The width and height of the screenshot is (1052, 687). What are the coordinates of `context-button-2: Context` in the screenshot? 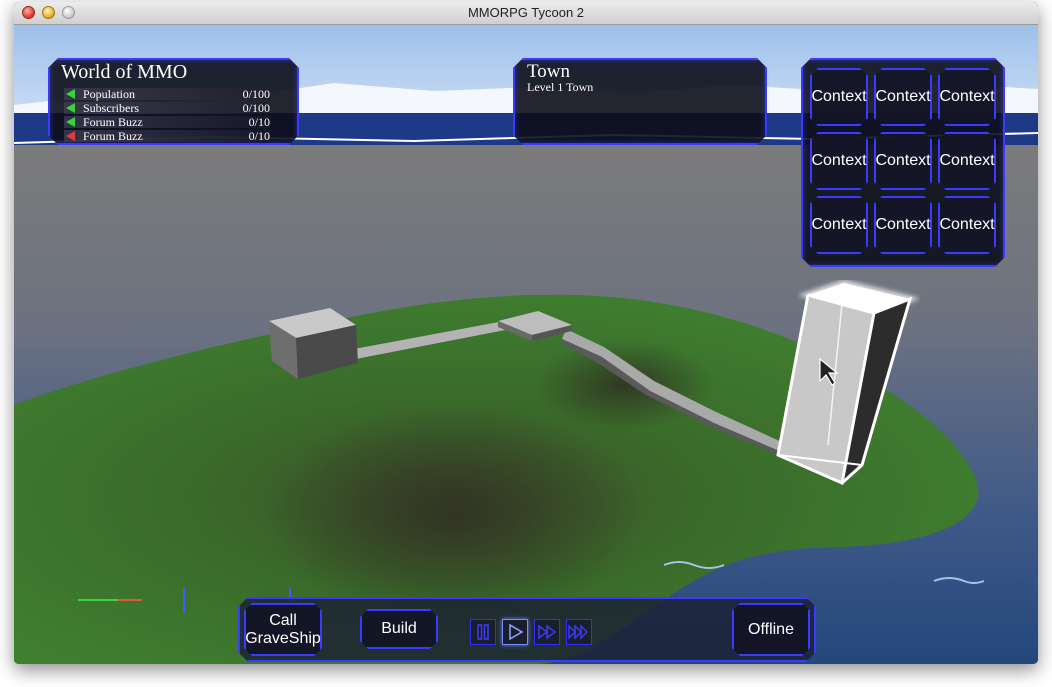 It's located at (903, 97).